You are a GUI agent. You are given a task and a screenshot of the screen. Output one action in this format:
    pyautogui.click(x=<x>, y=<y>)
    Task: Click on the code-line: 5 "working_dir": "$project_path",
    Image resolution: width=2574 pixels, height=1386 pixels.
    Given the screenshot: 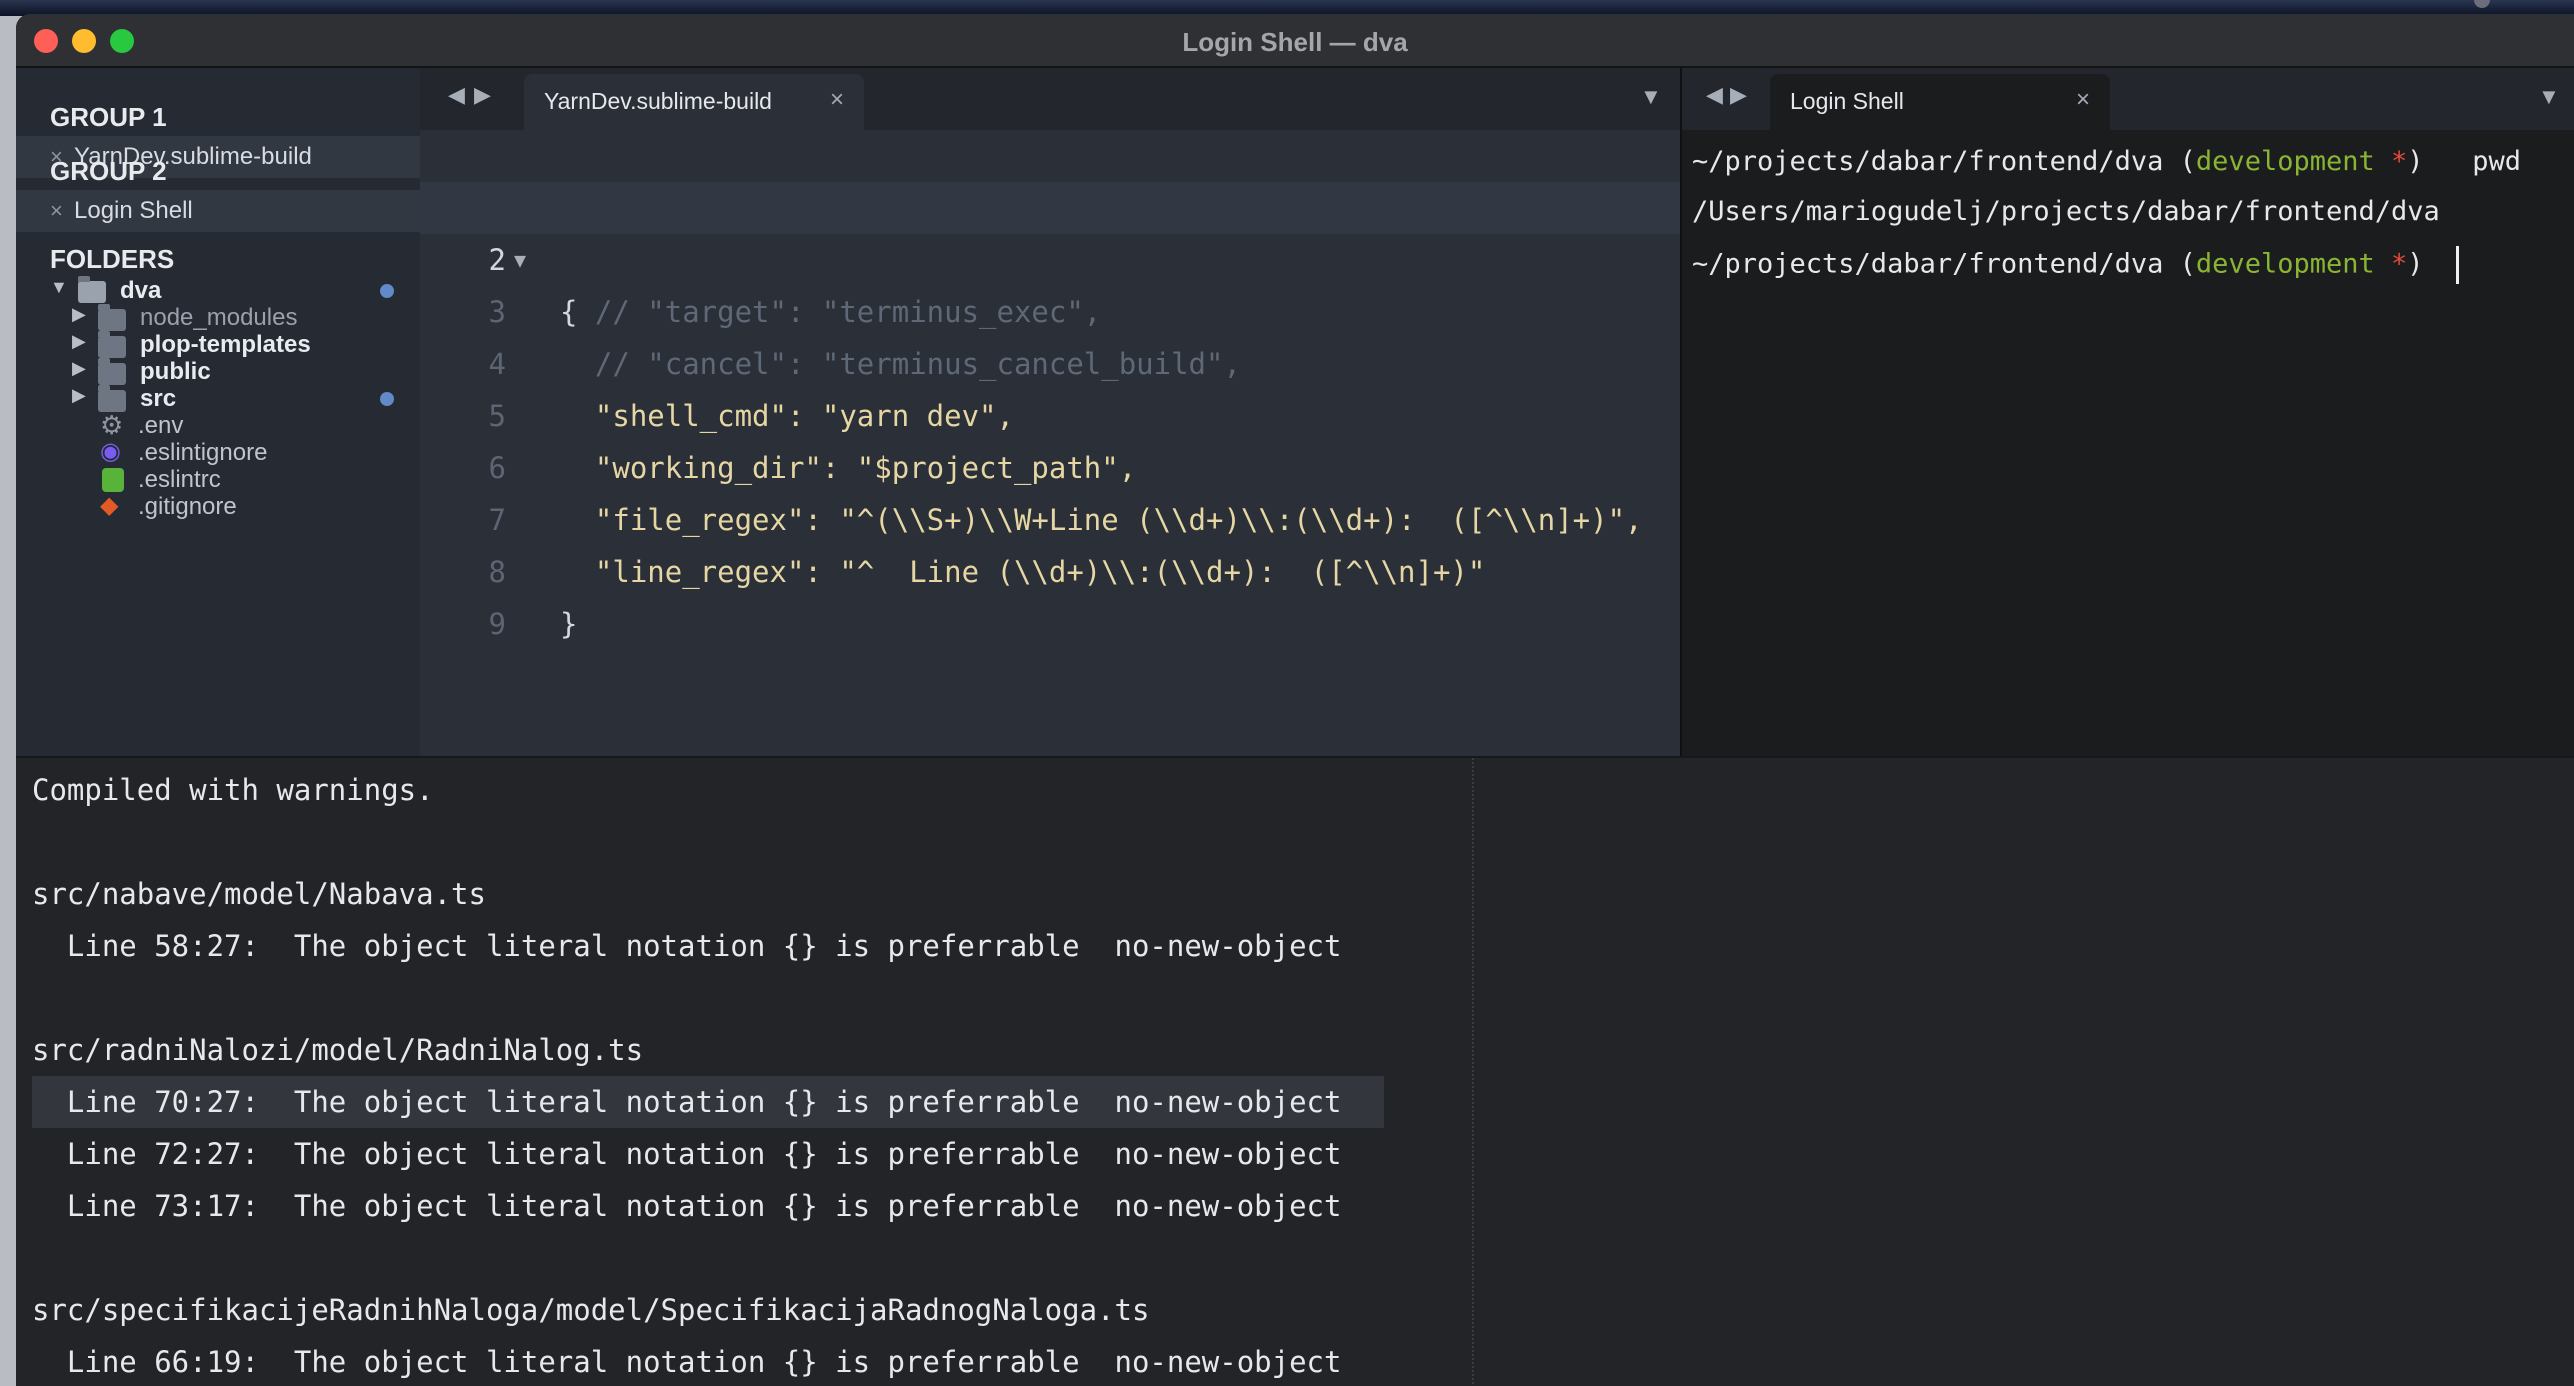 What is the action you would take?
    pyautogui.click(x=1050, y=411)
    